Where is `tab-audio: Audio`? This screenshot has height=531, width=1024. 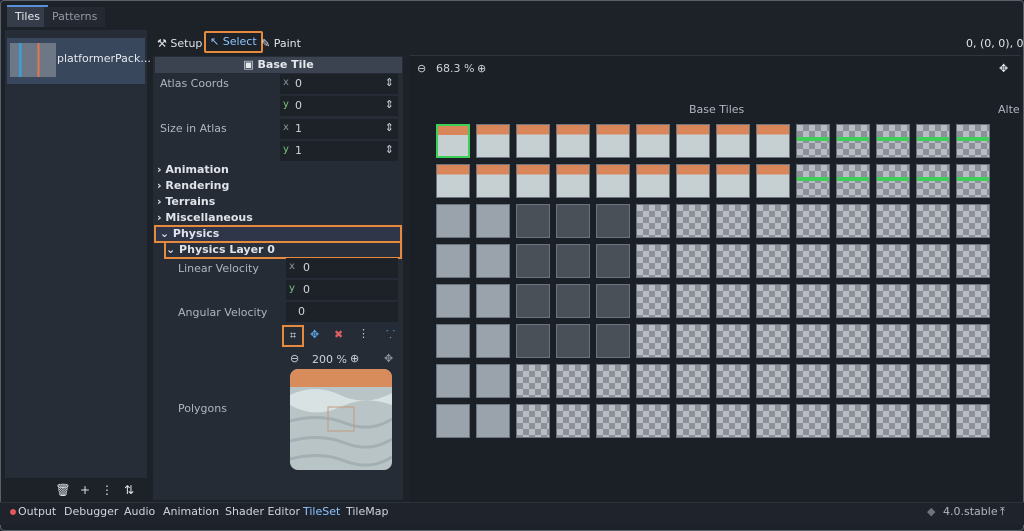 tab-audio: Audio is located at coordinates (139, 511).